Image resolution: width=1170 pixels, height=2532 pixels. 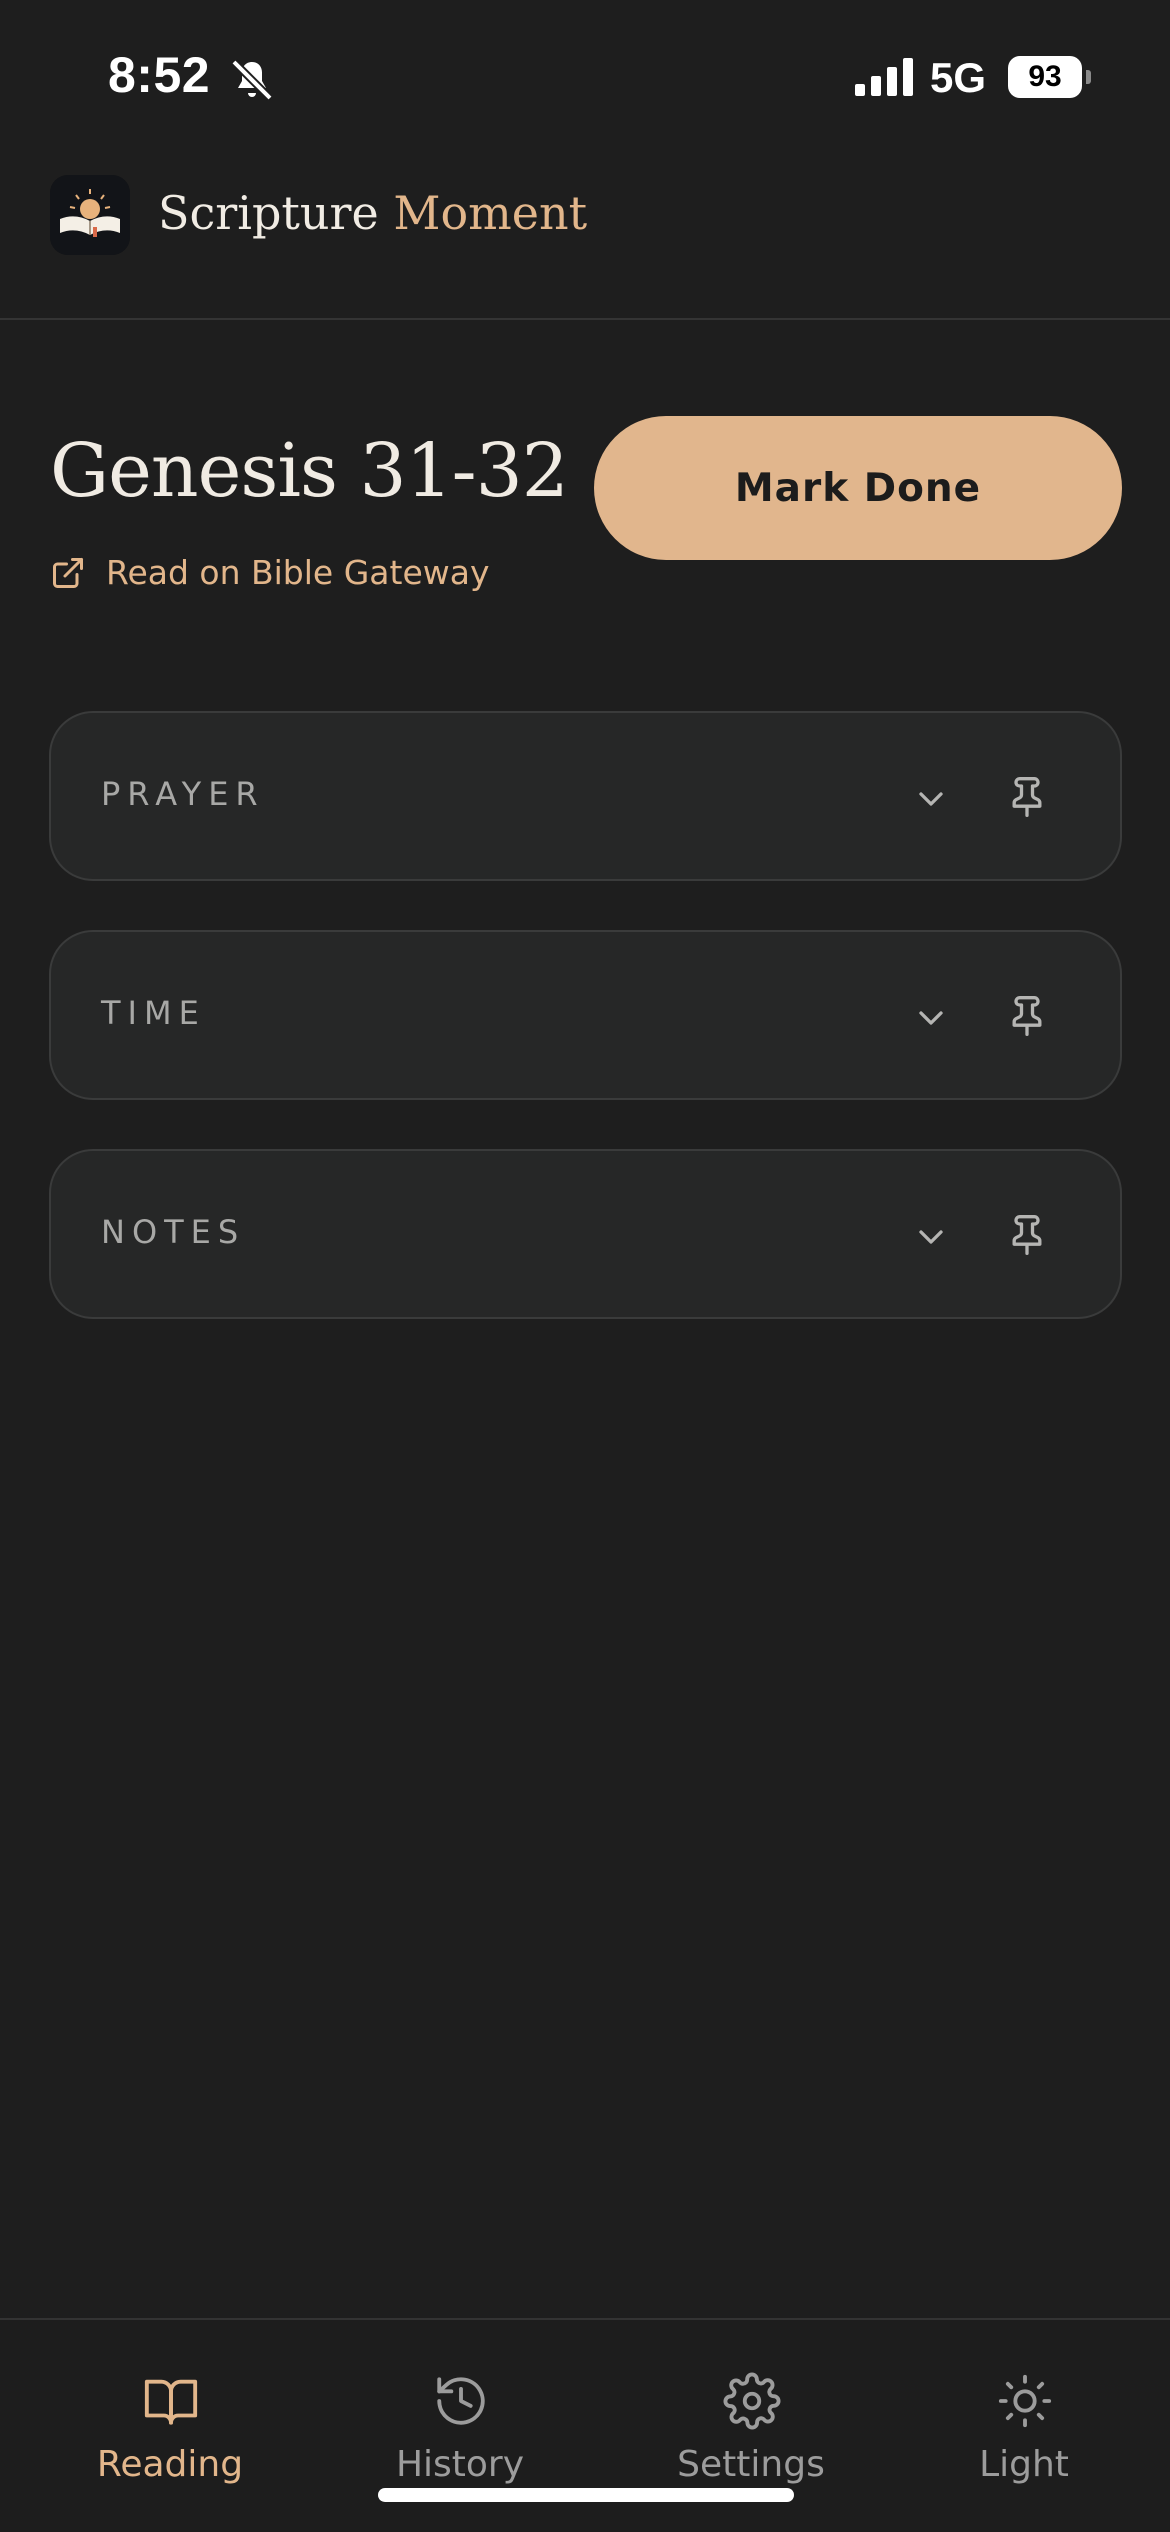 I want to click on book-icon, so click(x=171, y=2402).